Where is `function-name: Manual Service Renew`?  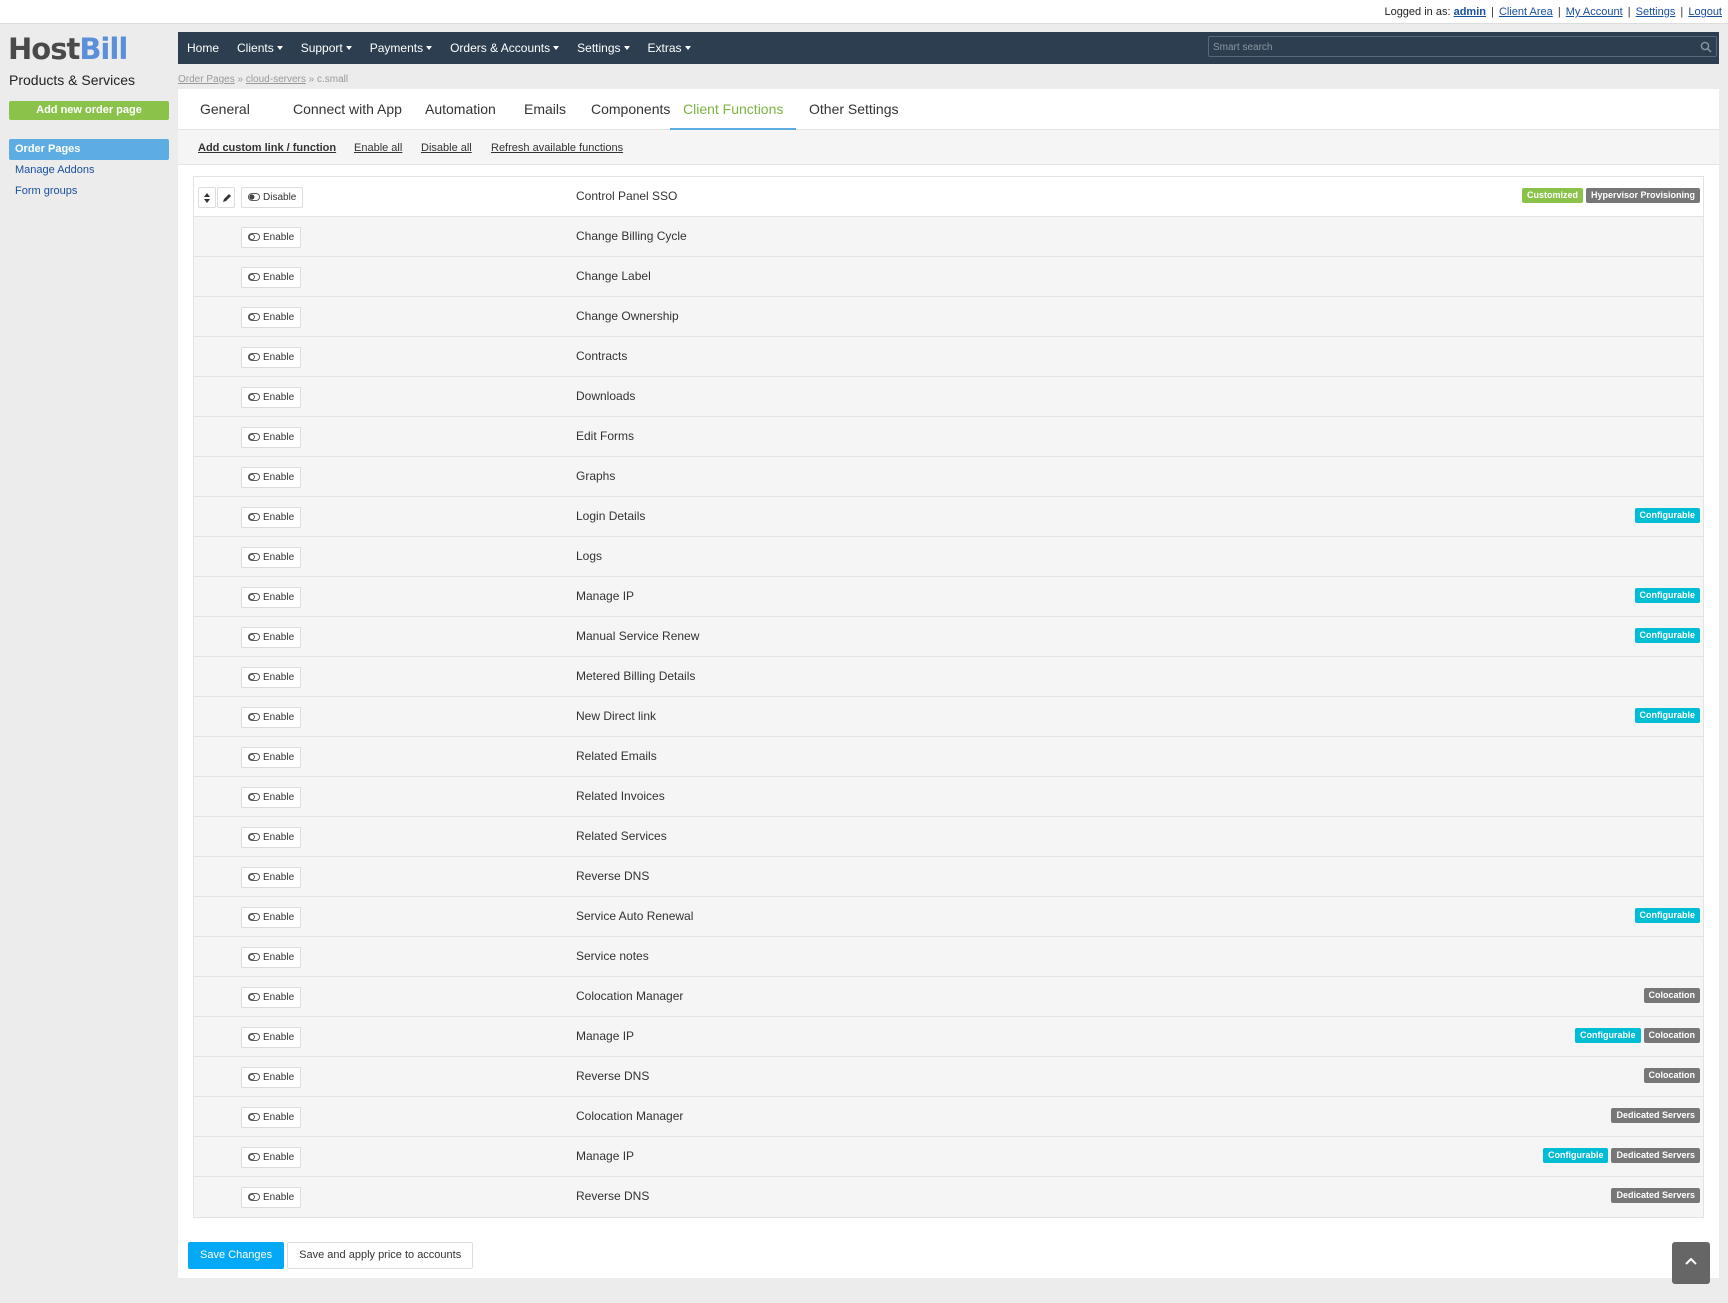
function-name: Manual Service Renew is located at coordinates (638, 636).